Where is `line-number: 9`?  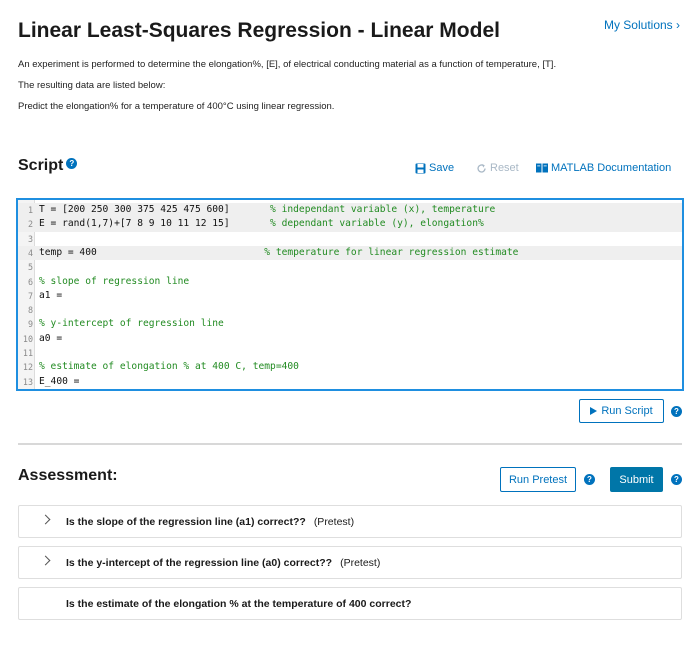
line-number: 9 is located at coordinates (30, 324).